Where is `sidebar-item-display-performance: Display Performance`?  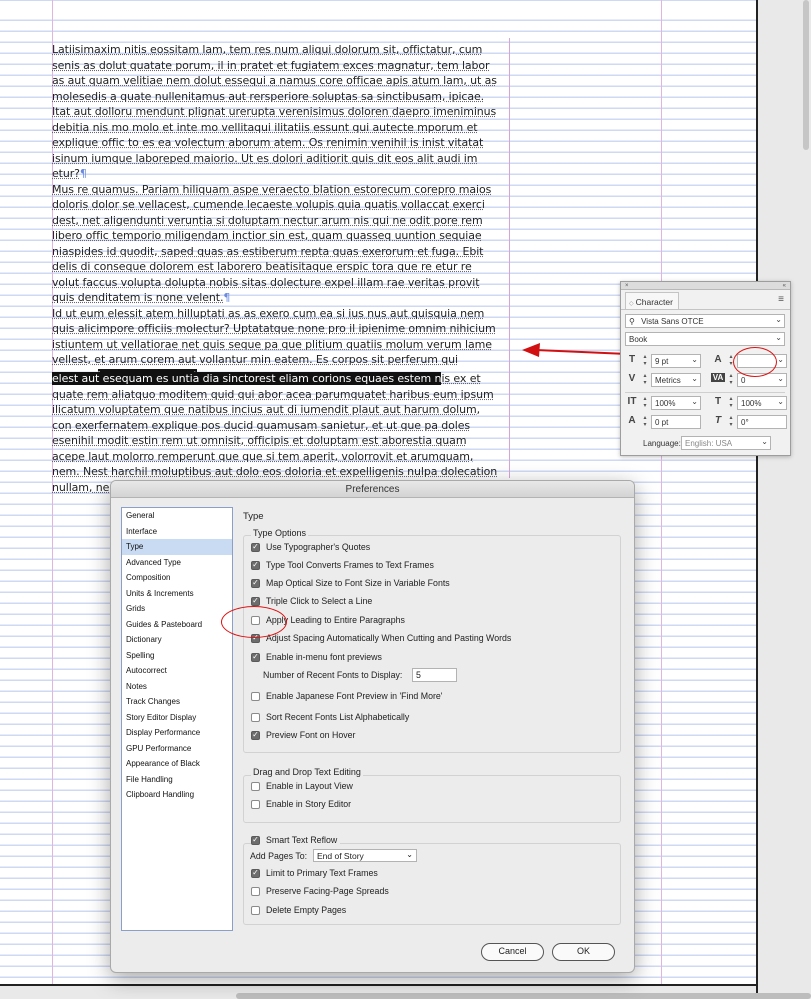 sidebar-item-display-performance: Display Performance is located at coordinates (177, 733).